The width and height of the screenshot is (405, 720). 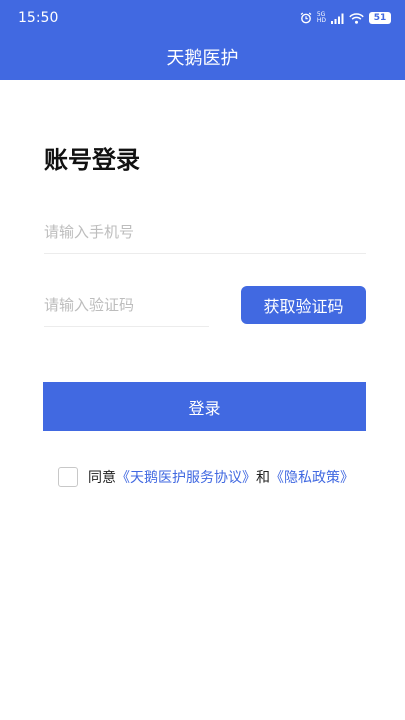 What do you see at coordinates (202, 18) in the screenshot?
I see `status-bar: 15:50 5G HD 51` at bounding box center [202, 18].